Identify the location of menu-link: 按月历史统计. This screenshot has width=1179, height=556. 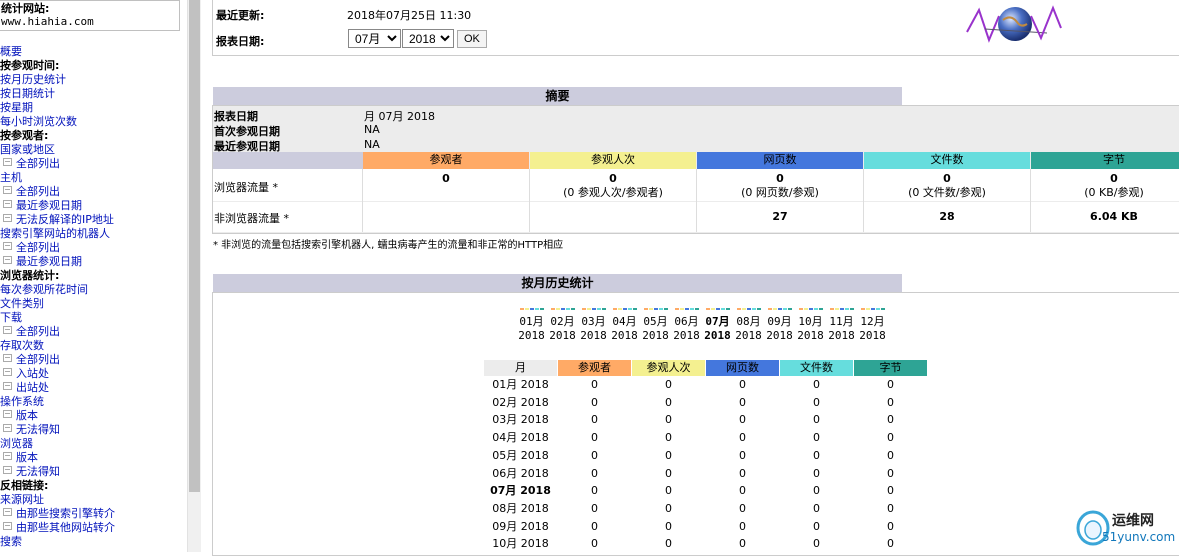
(33, 79).